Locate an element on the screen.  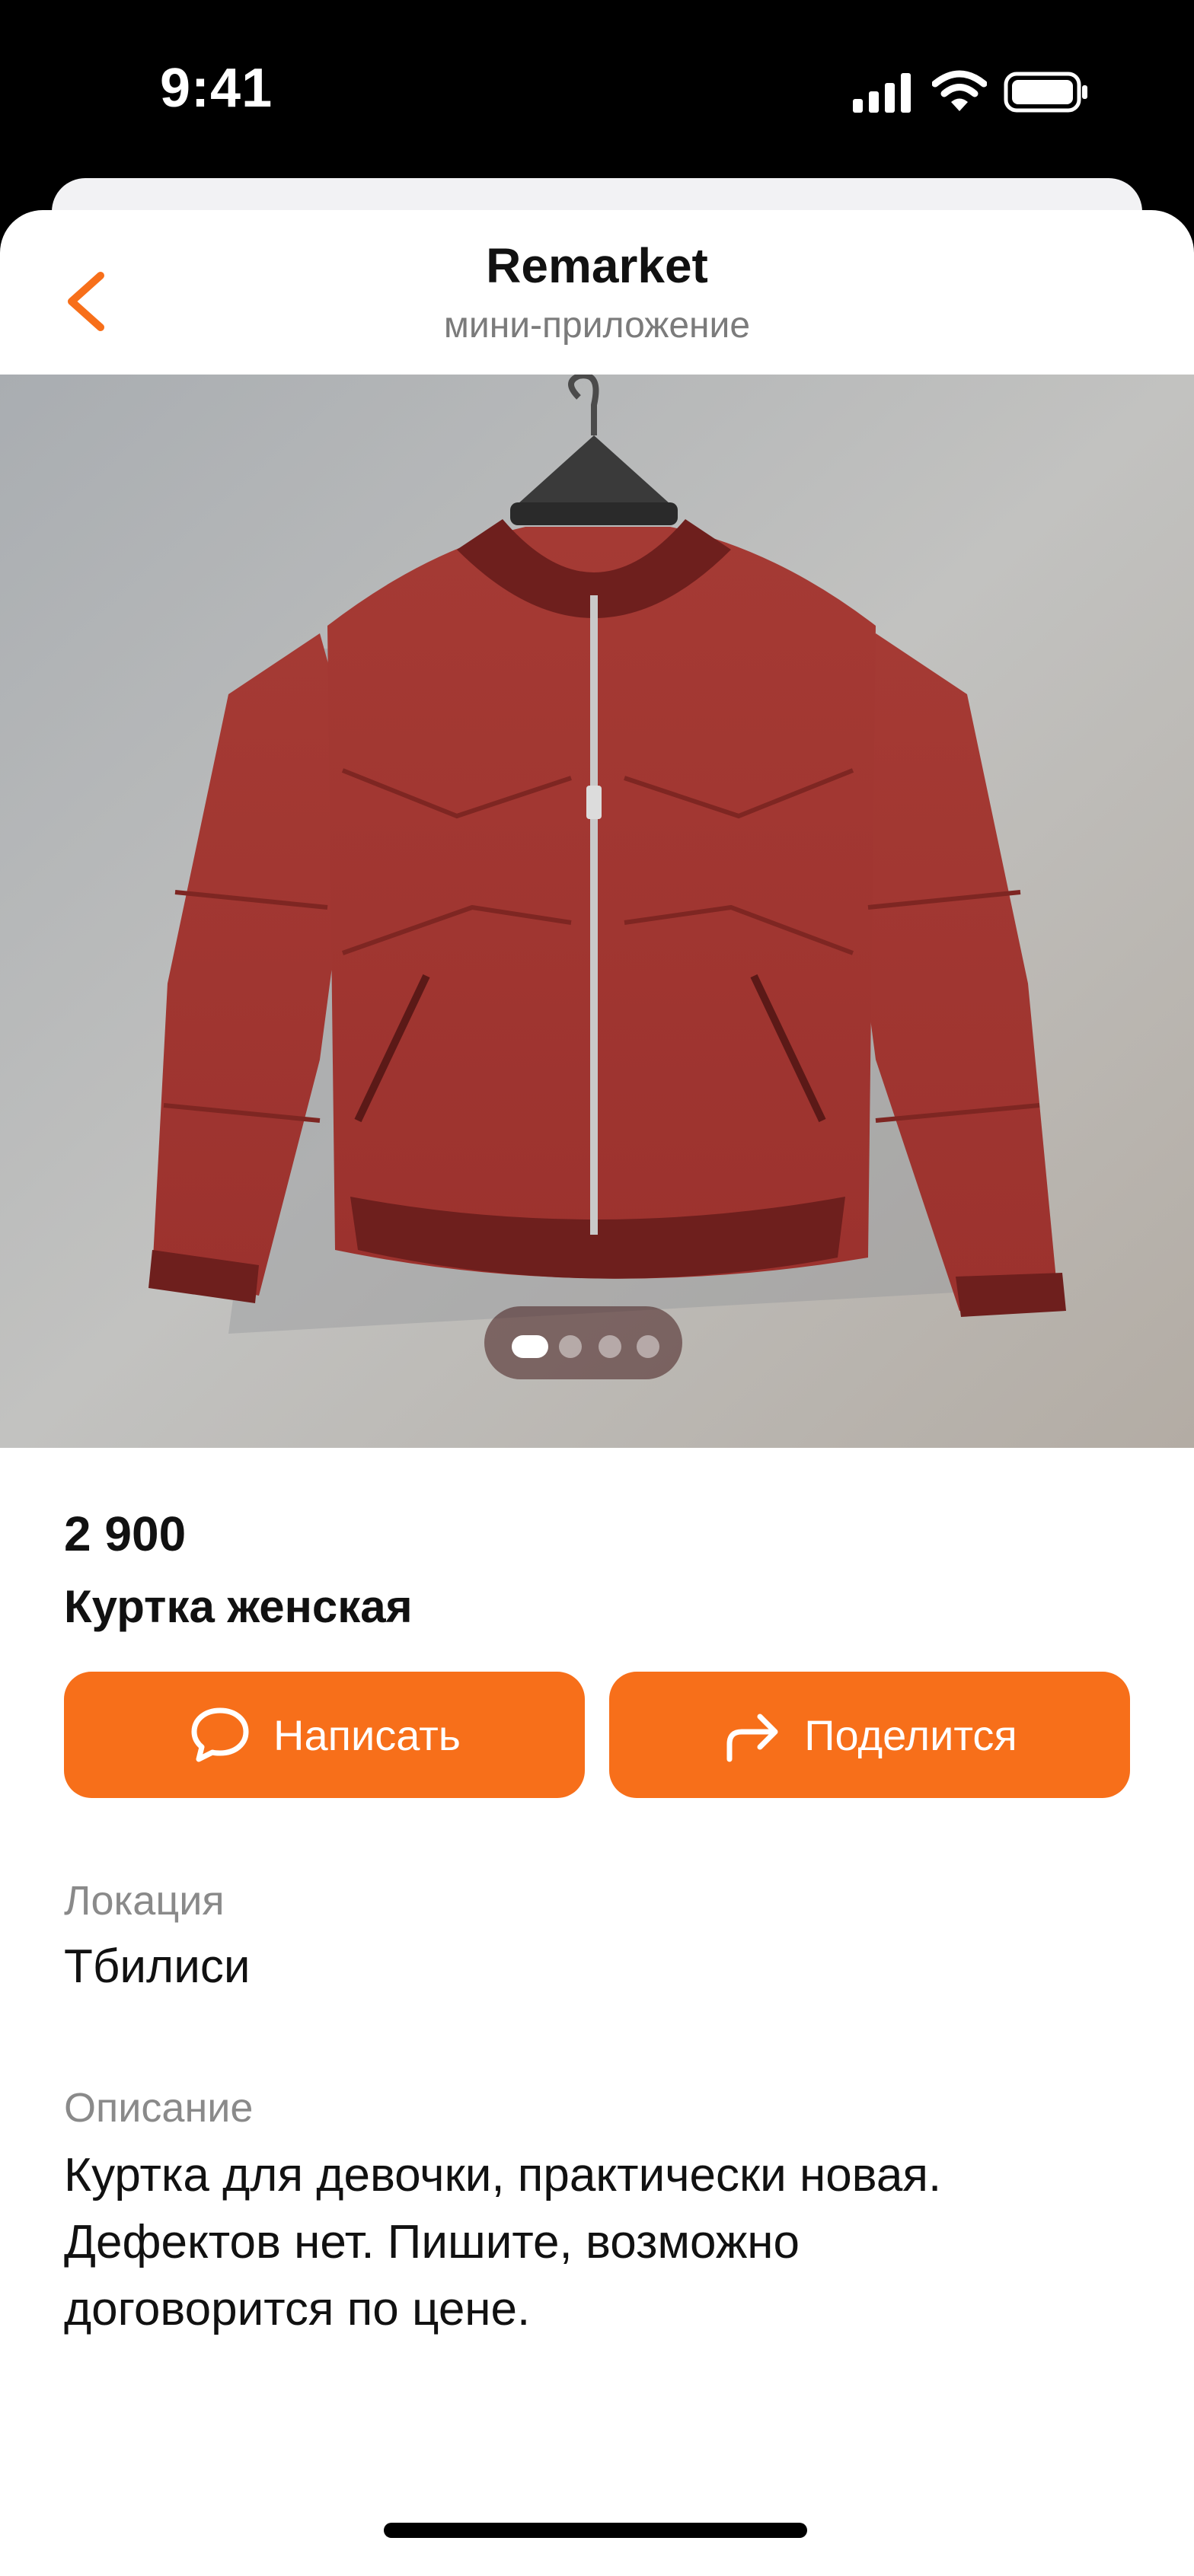
gallery-pagination is located at coordinates (583, 1342).